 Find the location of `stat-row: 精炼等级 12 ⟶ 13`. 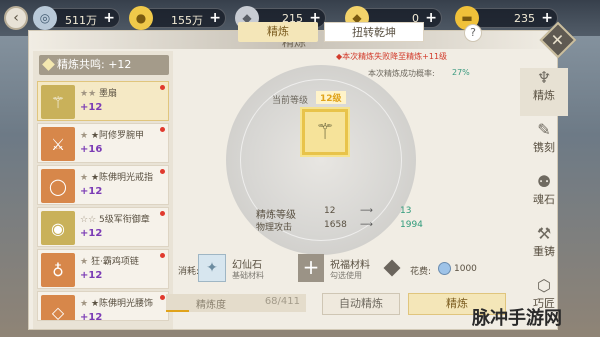

stat-row: 精炼等级 12 ⟶ 13 is located at coordinates (341, 213).